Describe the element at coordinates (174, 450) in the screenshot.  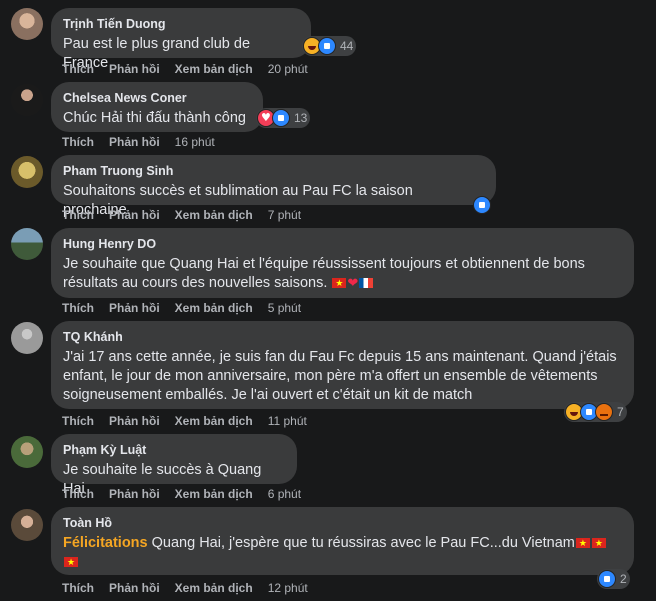
I see `commenter-name: Phạm Kỳ Luật` at that location.